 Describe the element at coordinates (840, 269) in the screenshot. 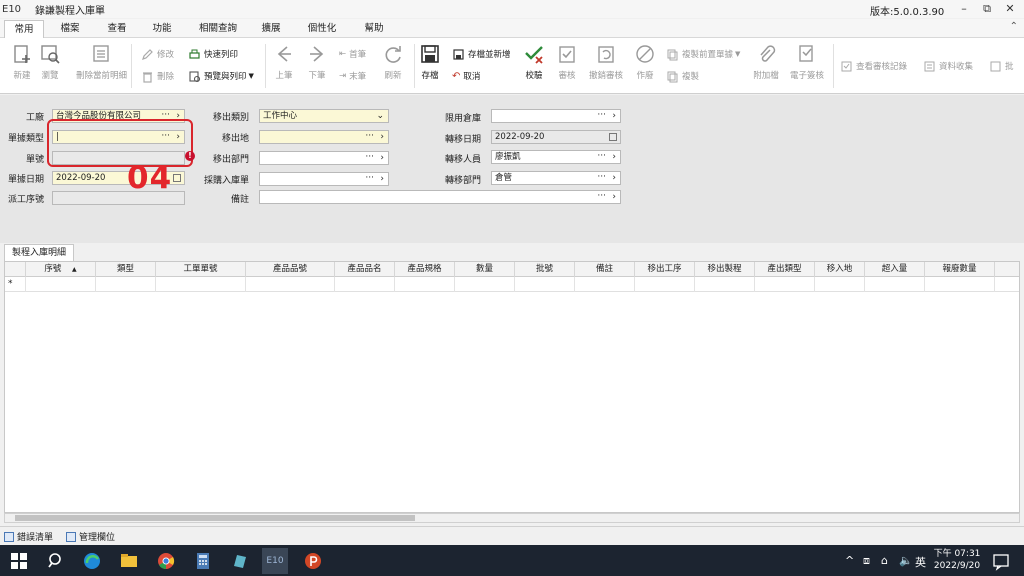

I see `column-header: 移入地` at that location.